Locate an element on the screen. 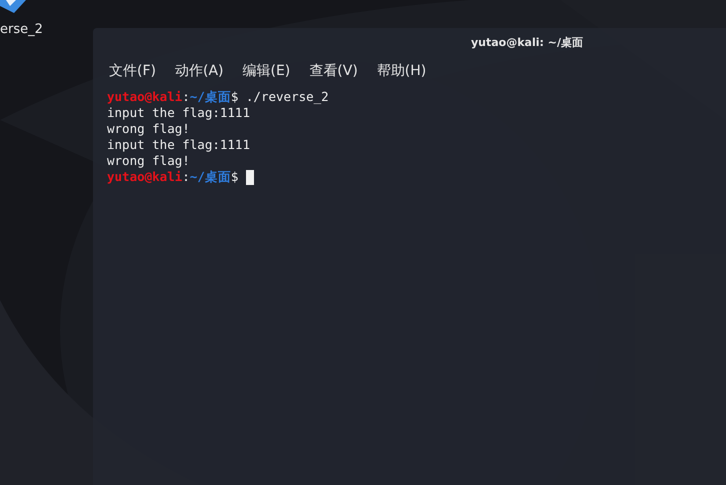  terminal-text: $ is located at coordinates (235, 177).